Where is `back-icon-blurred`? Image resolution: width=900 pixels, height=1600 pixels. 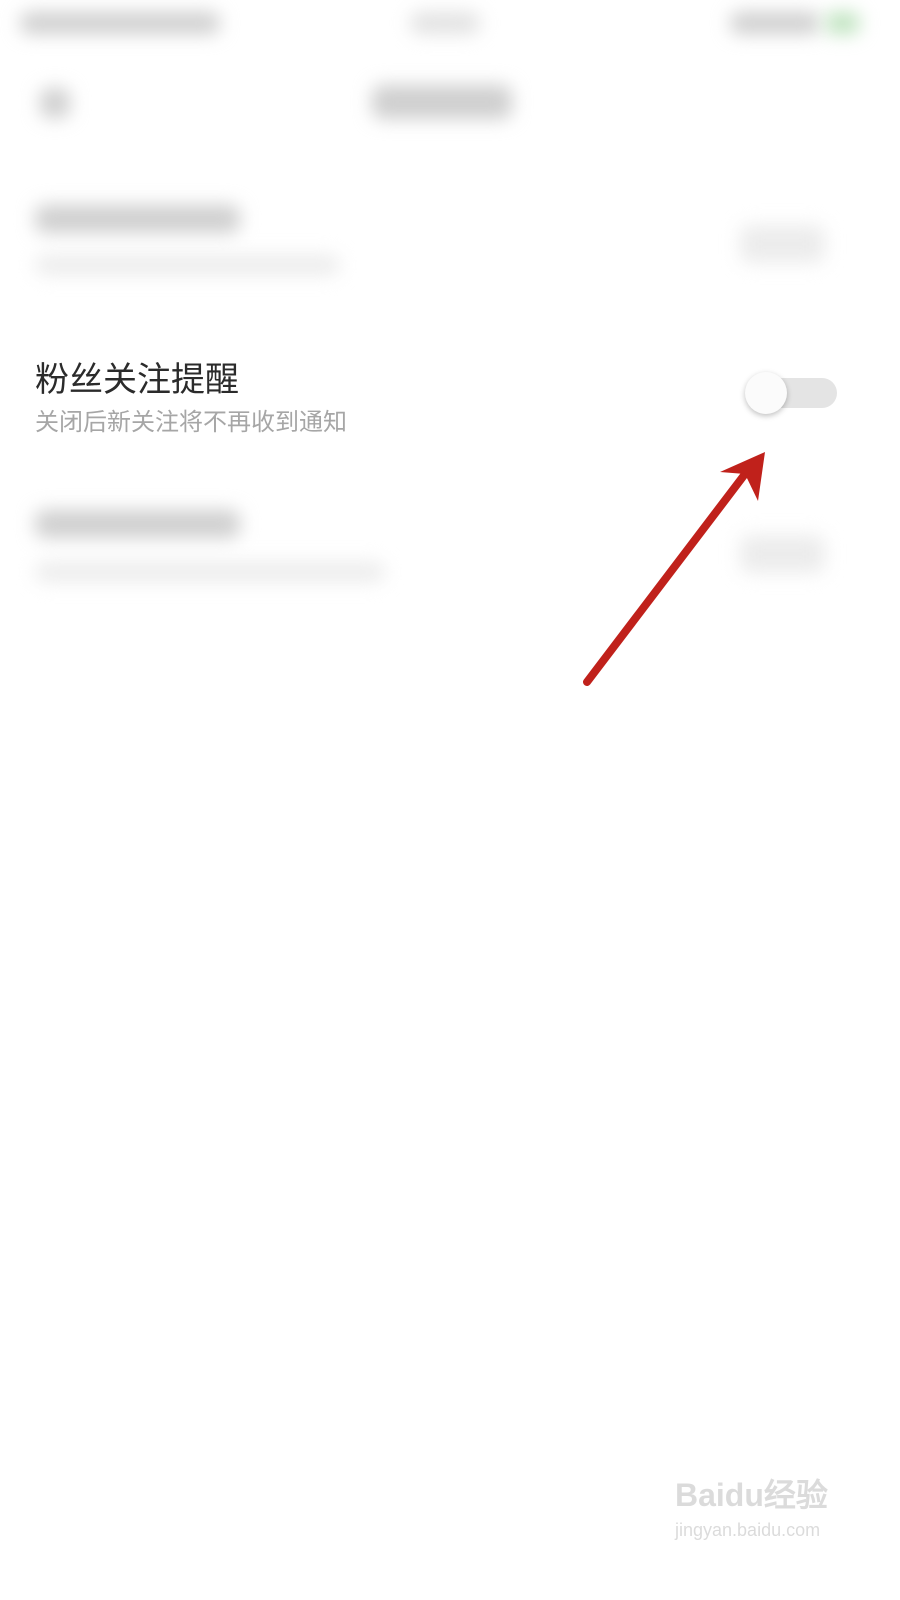 back-icon-blurred is located at coordinates (55, 103).